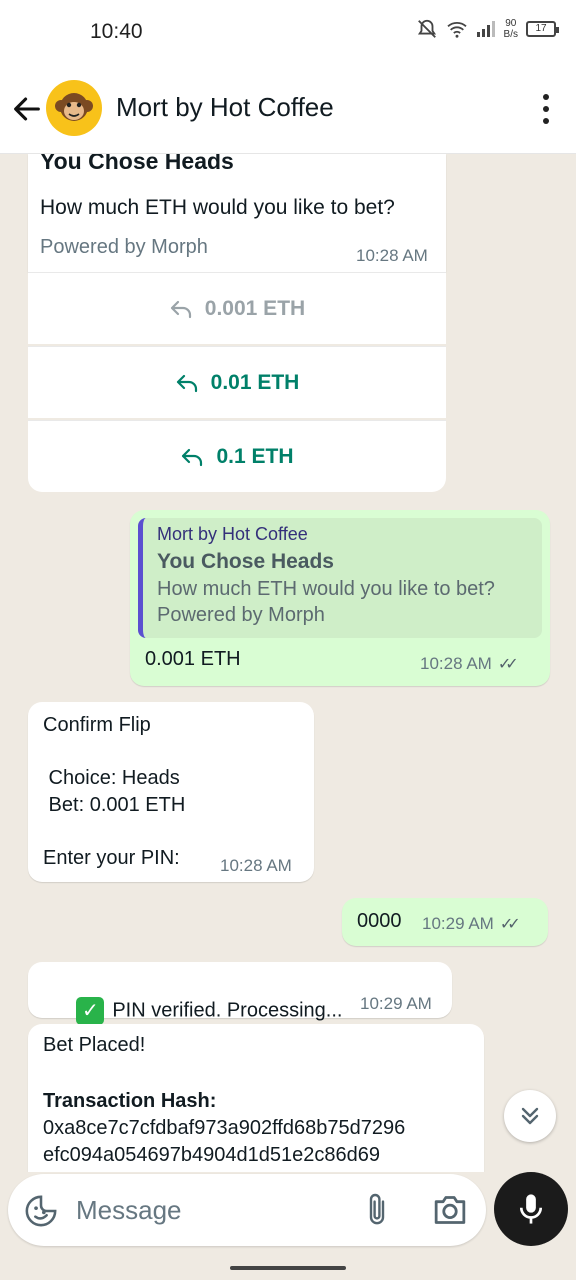 The height and width of the screenshot is (1280, 576). I want to click on chat-header: Mort by Hot Coffee, so click(288, 110).